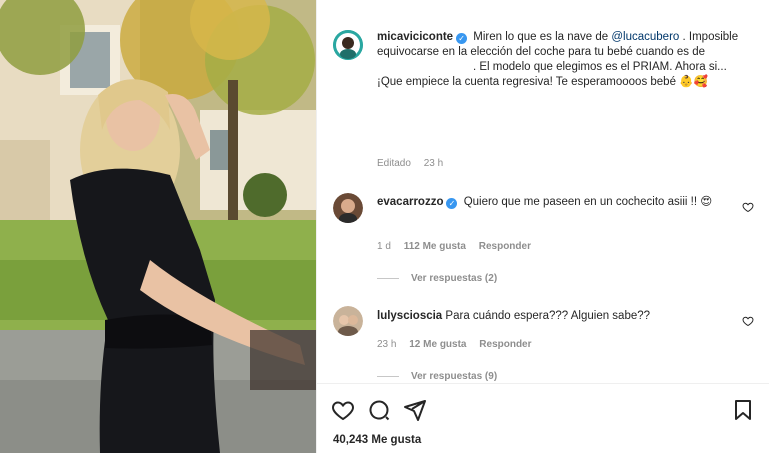 The width and height of the screenshot is (769, 453). What do you see at coordinates (384, 246) in the screenshot?
I see `comment-time: 1 d` at bounding box center [384, 246].